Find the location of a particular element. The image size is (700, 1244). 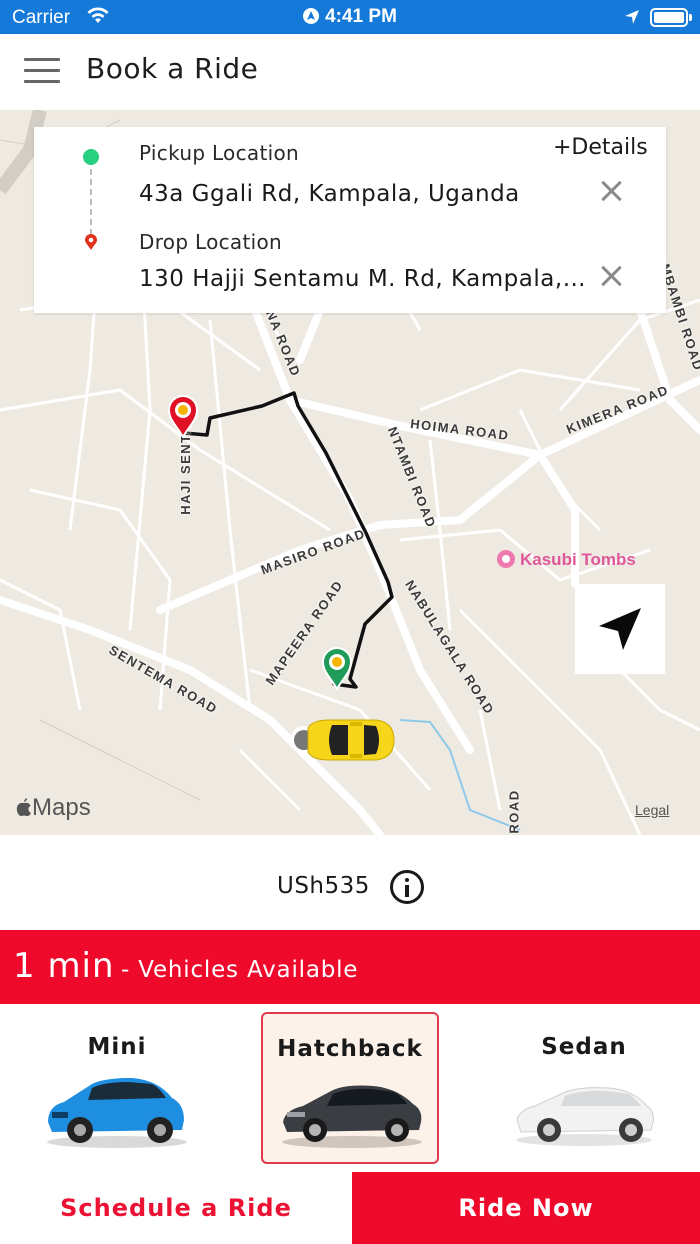

vehicle-option-sedan: Sedan is located at coordinates (584, 1088).